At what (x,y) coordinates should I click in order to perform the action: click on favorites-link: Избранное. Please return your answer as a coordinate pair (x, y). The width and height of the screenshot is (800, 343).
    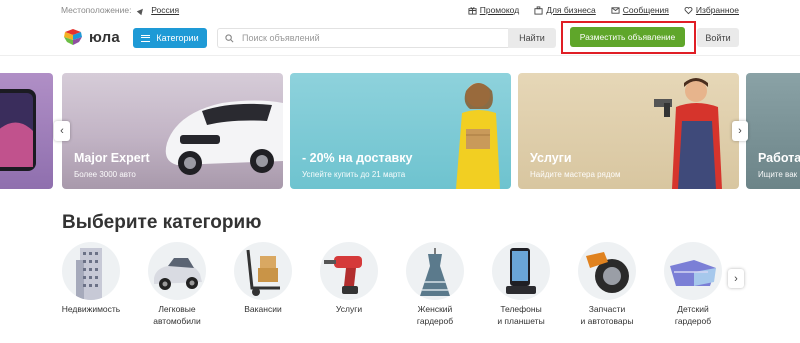
    Looking at the image, I should click on (711, 10).